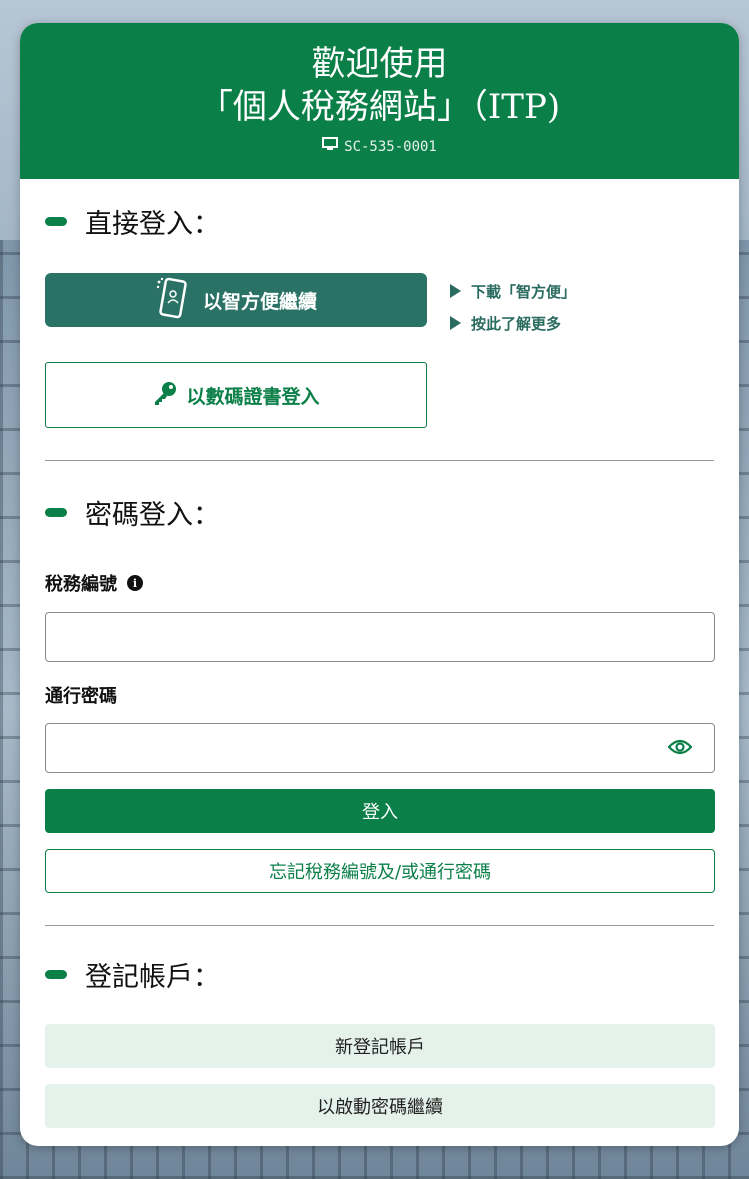  I want to click on password-login-heading: 密碼登入：, so click(132, 512).